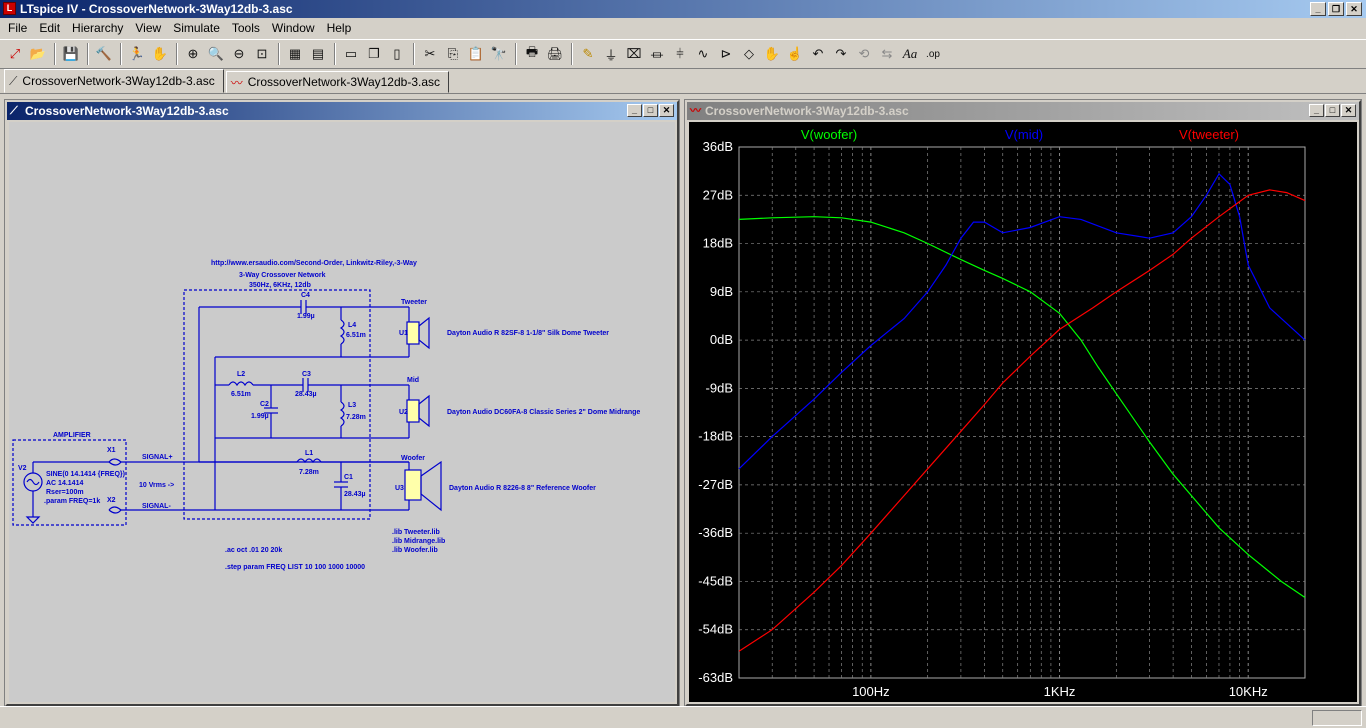 The image size is (1366, 728). Describe the element at coordinates (352, 325) in the screenshot. I see `l4-label: L4` at that location.